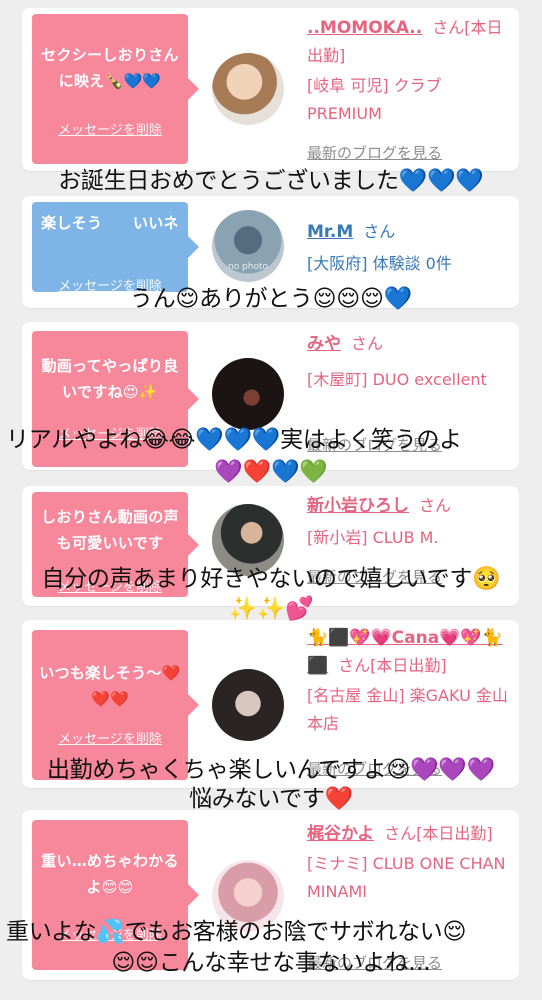 The image size is (542, 1000). Describe the element at coordinates (409, 362) in the screenshot. I see `sender-info: みや さん [木屋町] DUO excellent` at that location.